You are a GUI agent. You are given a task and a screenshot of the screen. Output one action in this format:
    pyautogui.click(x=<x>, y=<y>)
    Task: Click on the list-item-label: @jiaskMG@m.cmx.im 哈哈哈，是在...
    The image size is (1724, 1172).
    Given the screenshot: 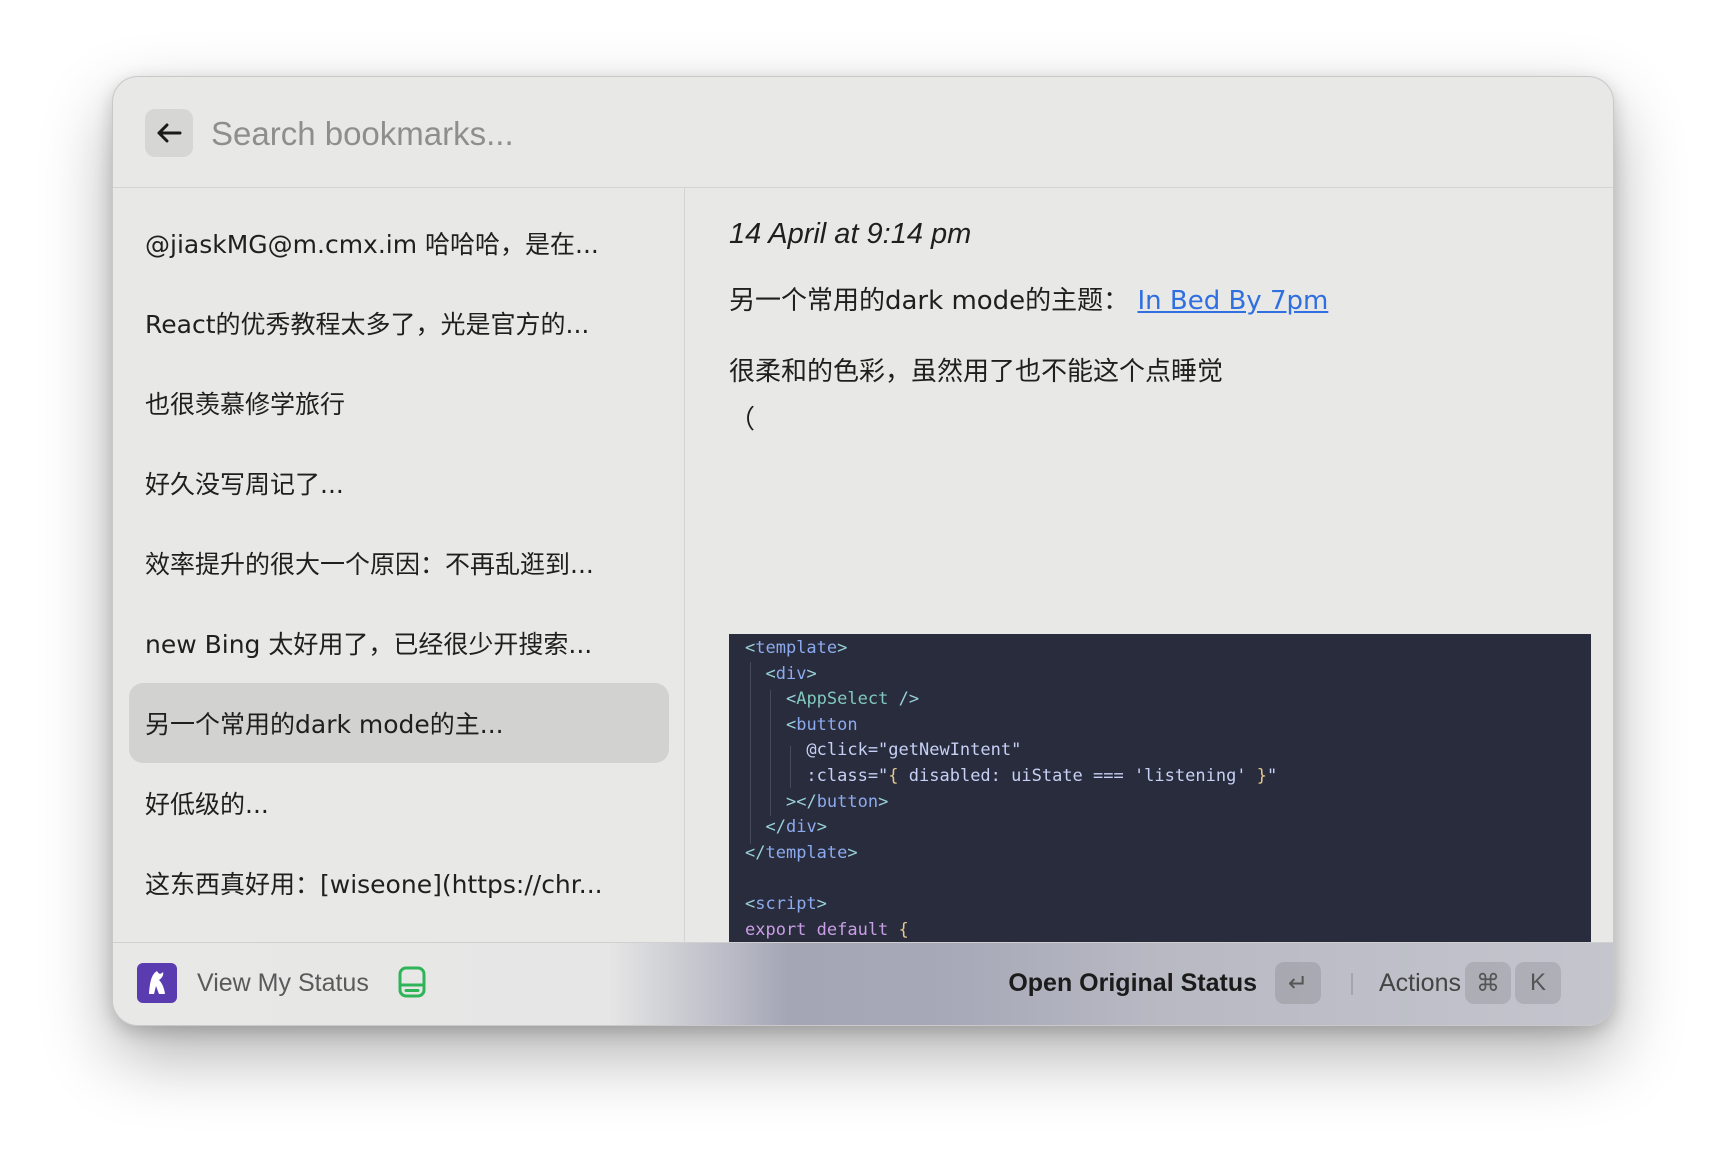 What is the action you would take?
    pyautogui.click(x=372, y=244)
    